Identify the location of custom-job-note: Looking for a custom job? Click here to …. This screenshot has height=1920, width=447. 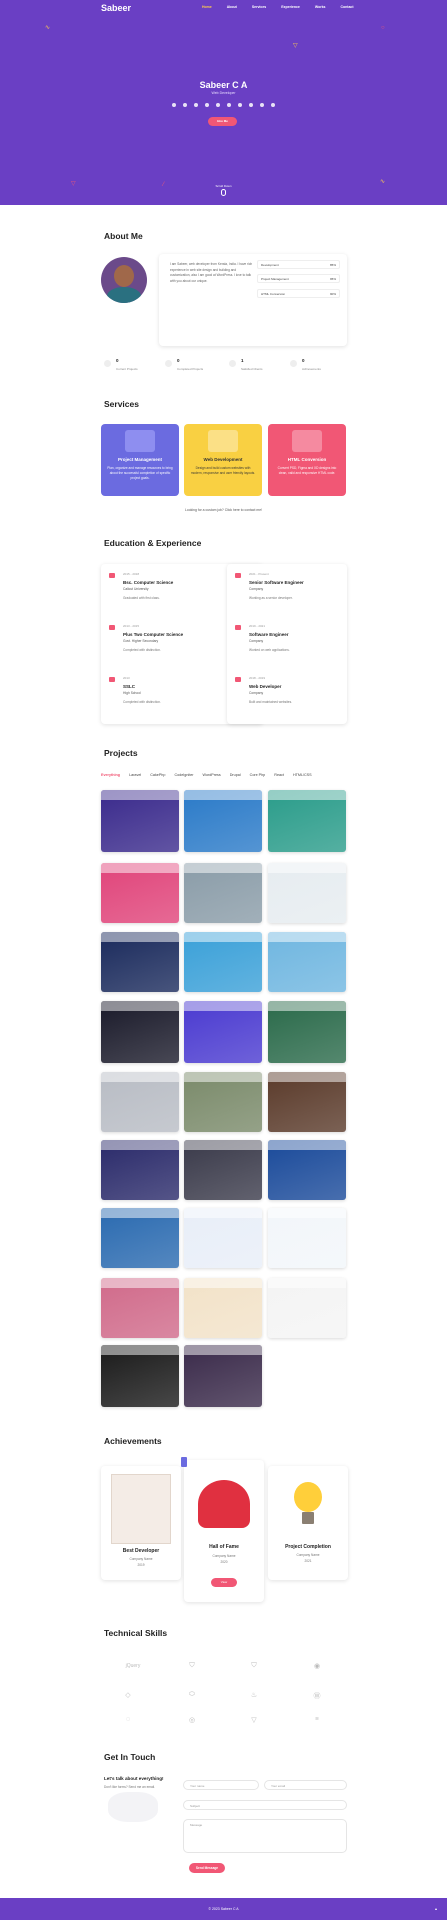
(223, 510).